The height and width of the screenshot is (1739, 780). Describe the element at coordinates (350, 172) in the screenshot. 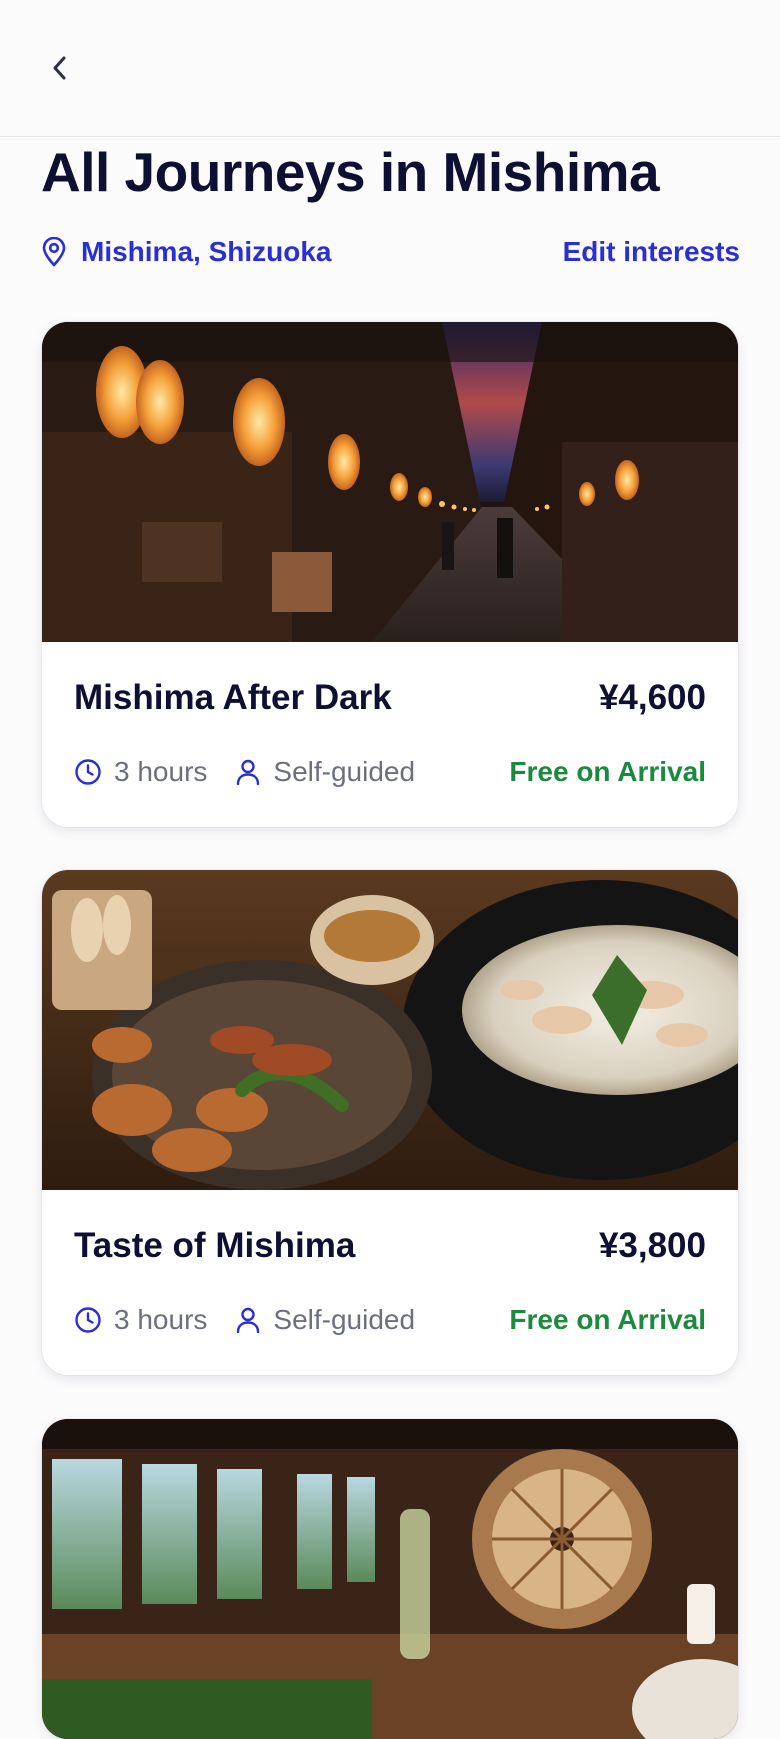

I see `page-title: All Journeys in Mishima` at that location.